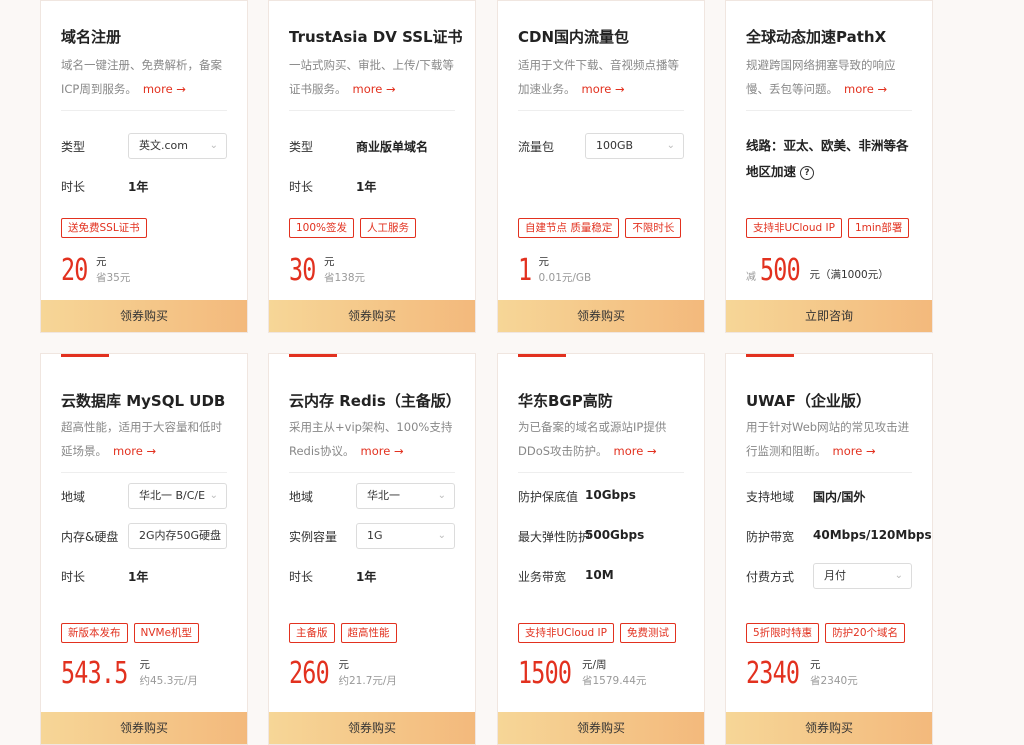  What do you see at coordinates (144, 186) in the screenshot?
I see `spec-row: 时长 1年` at bounding box center [144, 186].